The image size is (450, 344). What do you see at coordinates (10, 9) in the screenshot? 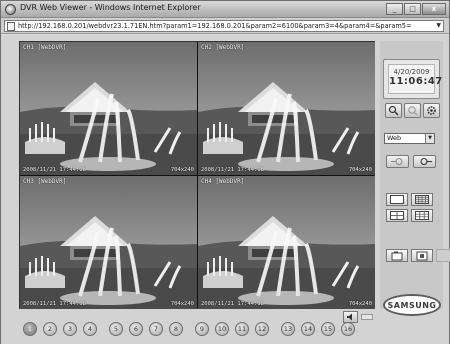
I see `internet-explorer-icon` at bounding box center [10, 9].